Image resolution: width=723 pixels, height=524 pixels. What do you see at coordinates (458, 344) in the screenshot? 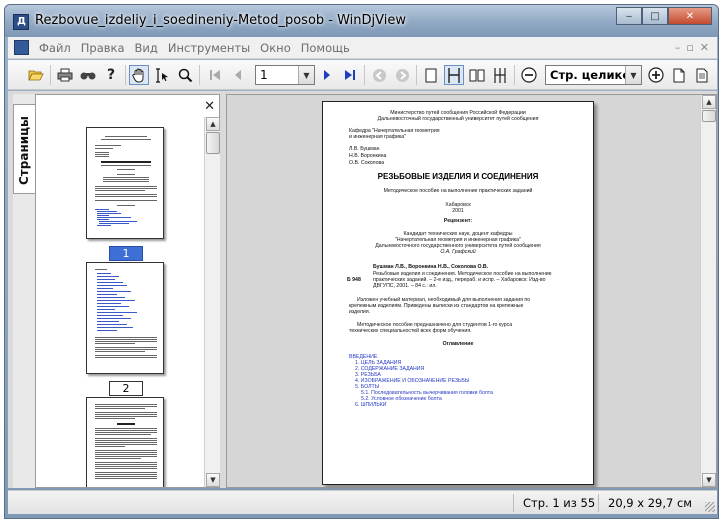
I see `doc-toc-head: Оглавление` at bounding box center [458, 344].